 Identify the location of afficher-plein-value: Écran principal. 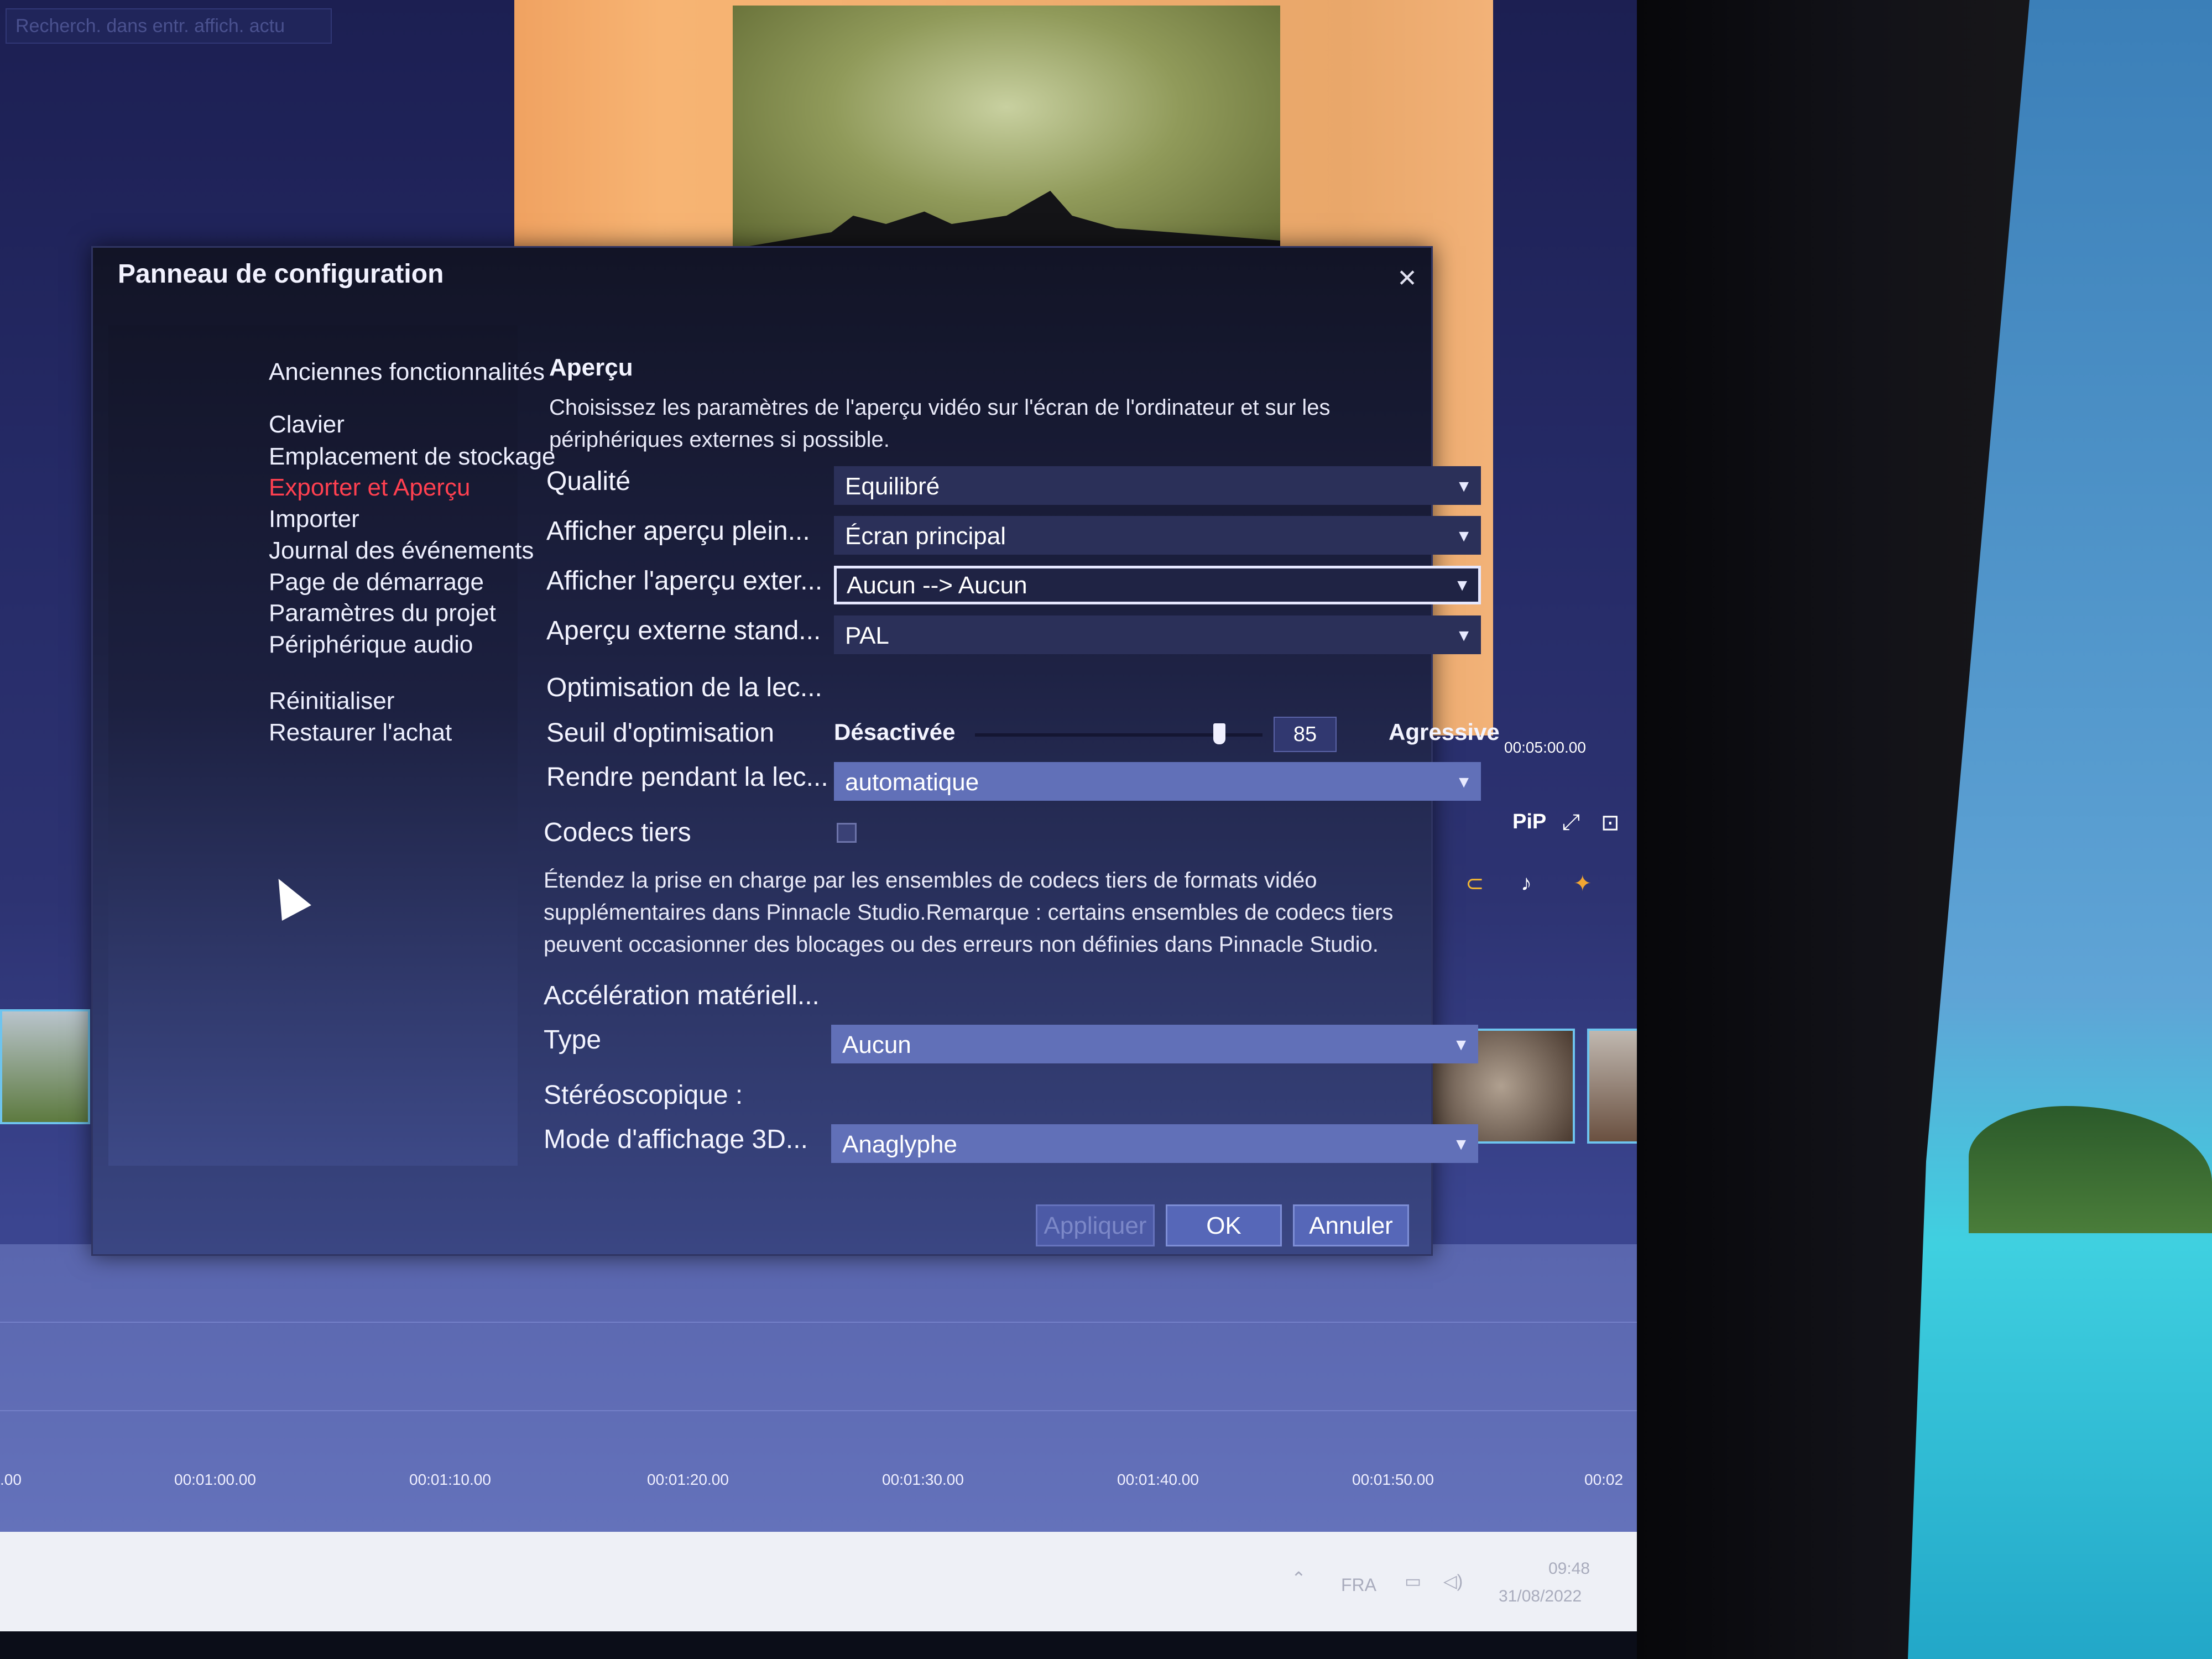
(926, 537).